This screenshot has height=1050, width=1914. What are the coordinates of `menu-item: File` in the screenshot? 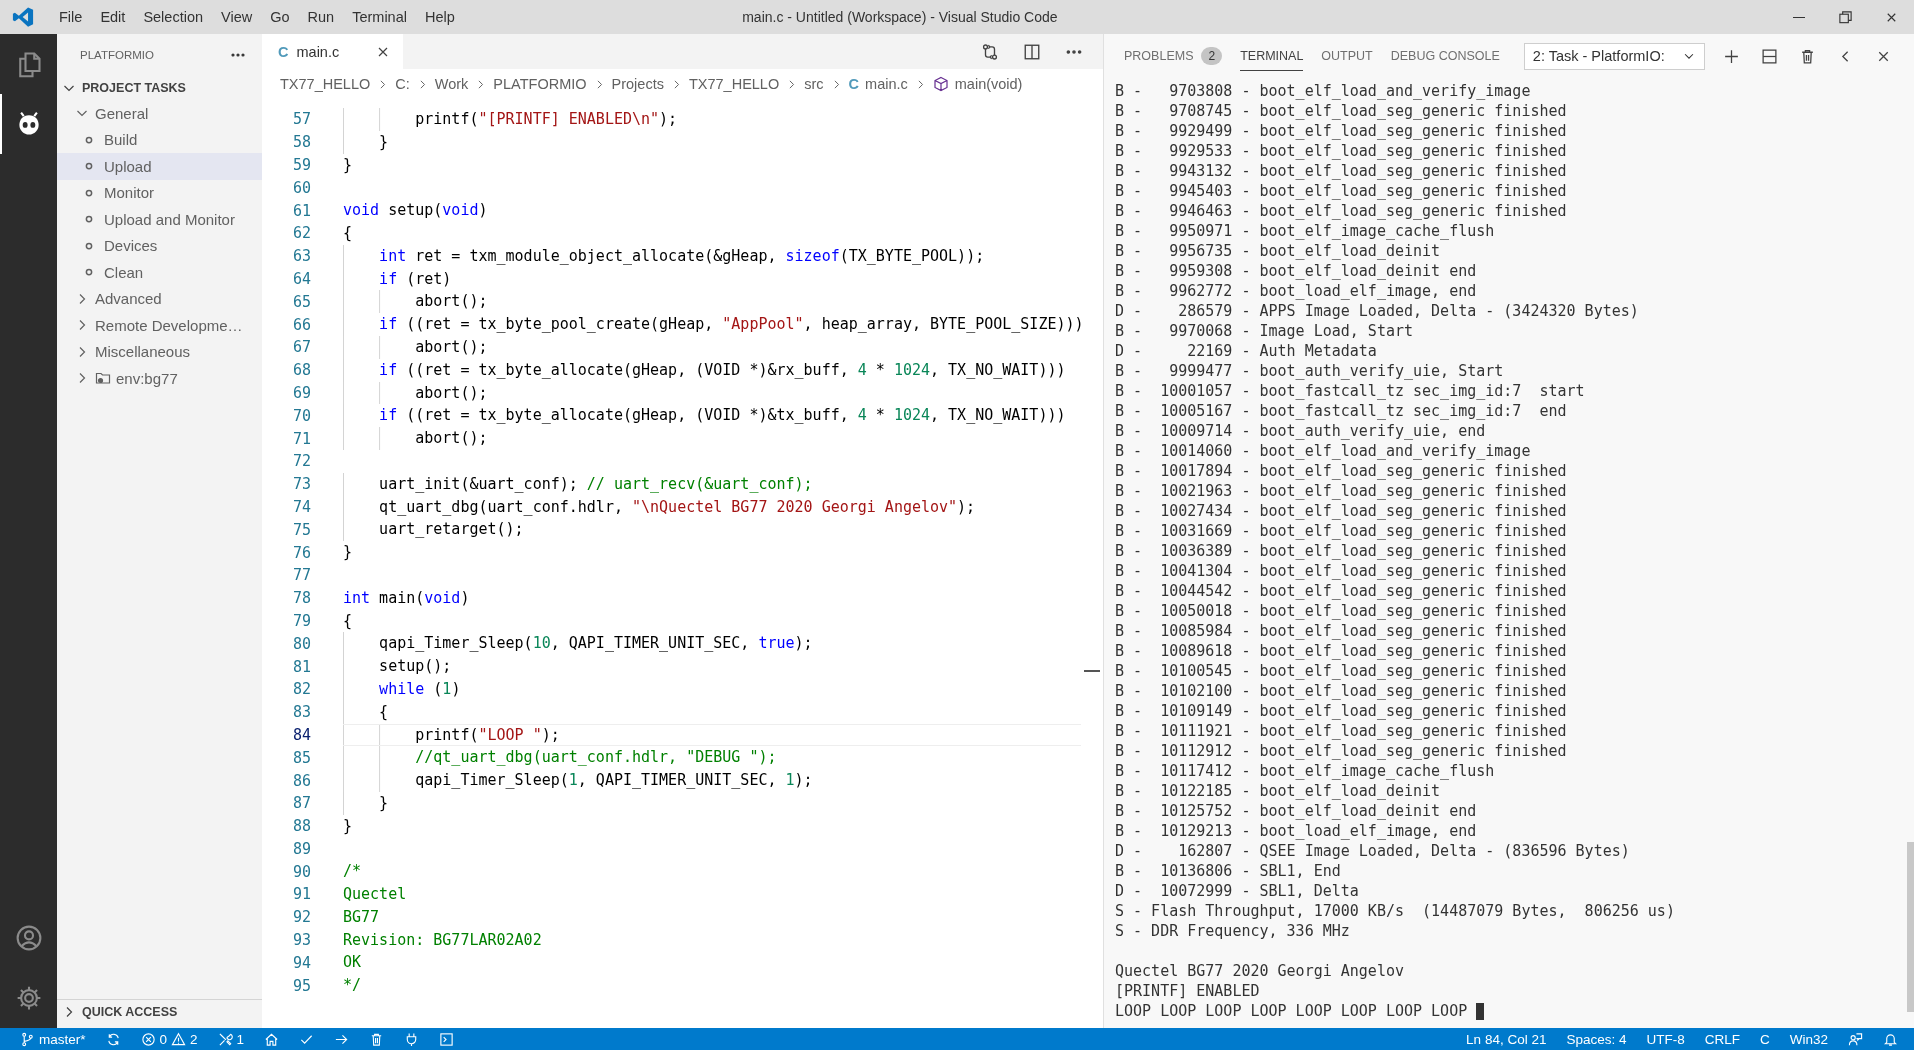 It's located at (71, 17).